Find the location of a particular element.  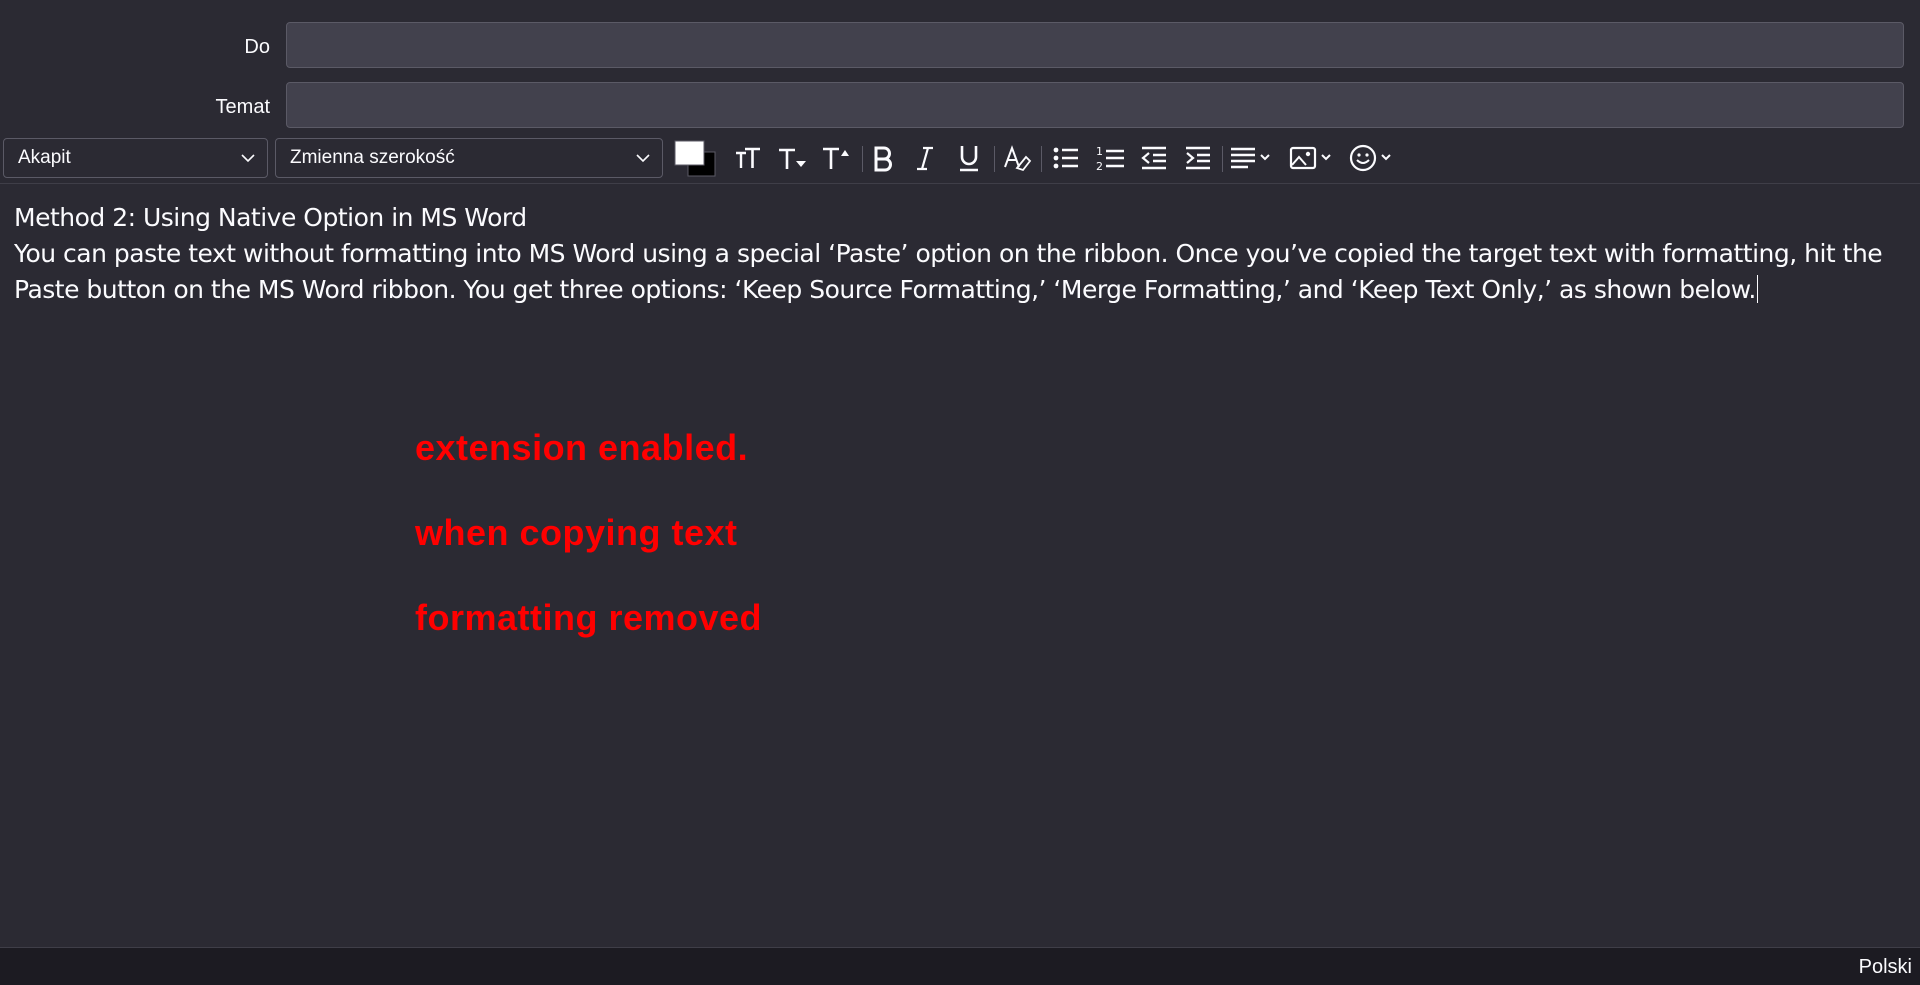

paragraph-format-select: Akapit is located at coordinates (135, 158).